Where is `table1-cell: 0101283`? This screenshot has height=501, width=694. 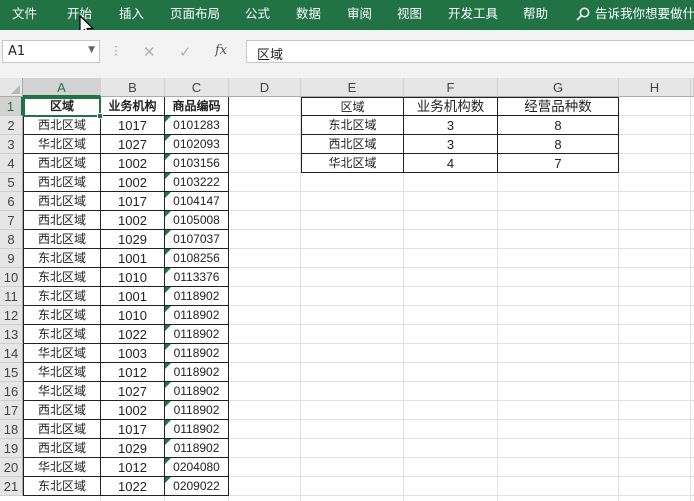
table1-cell: 0101283 is located at coordinates (197, 125).